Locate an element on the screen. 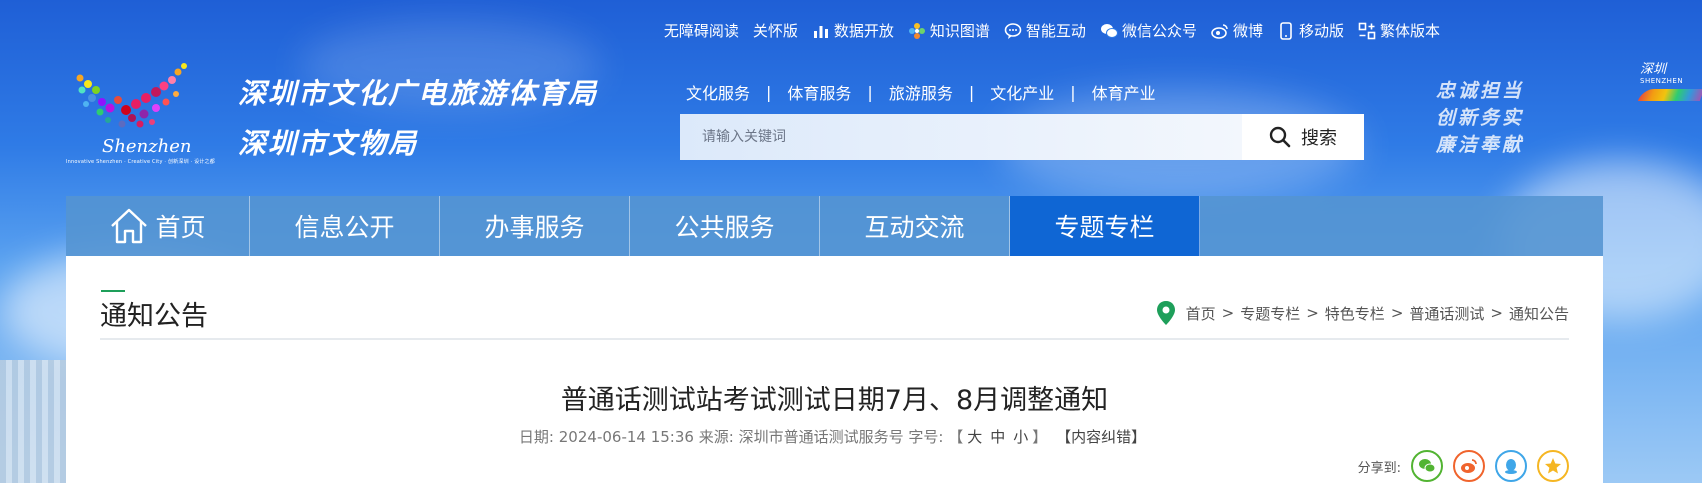 The width and height of the screenshot is (1702, 483). font-size-bracket: 】 is located at coordinates (1040, 437).